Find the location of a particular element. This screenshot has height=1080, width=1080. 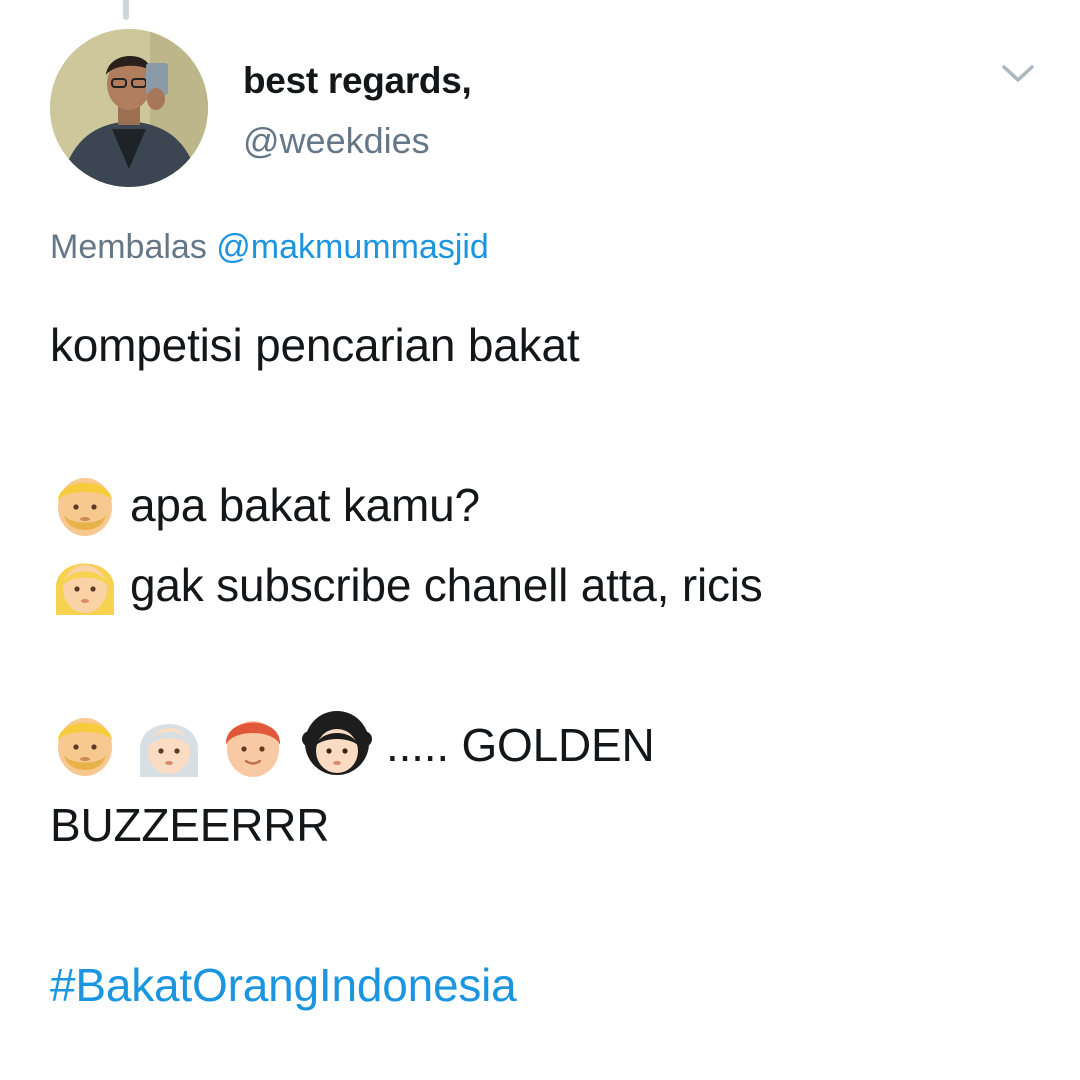

tweet-line-4: ..... GOLDEN is located at coordinates (550, 745).